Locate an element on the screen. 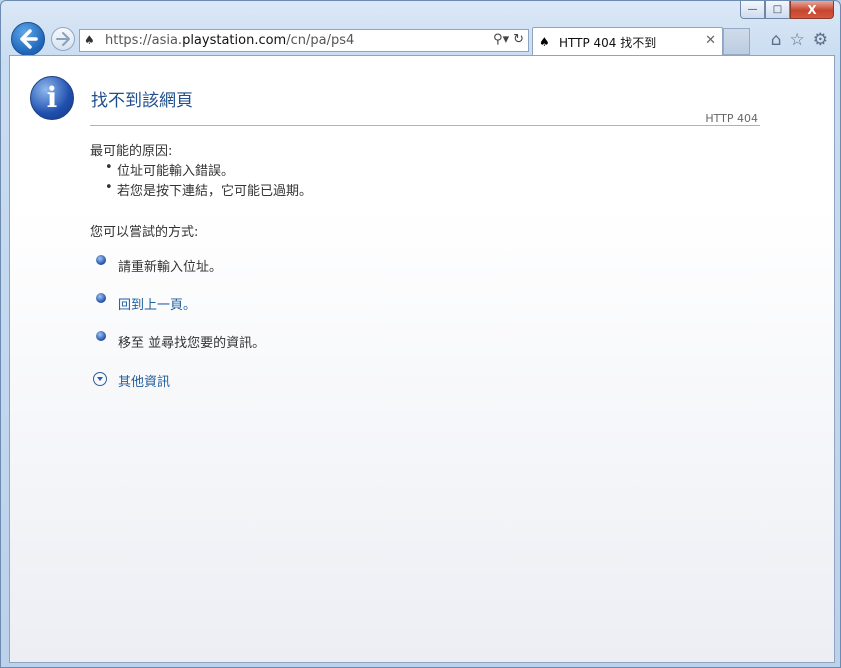  divider is located at coordinates (425, 125).